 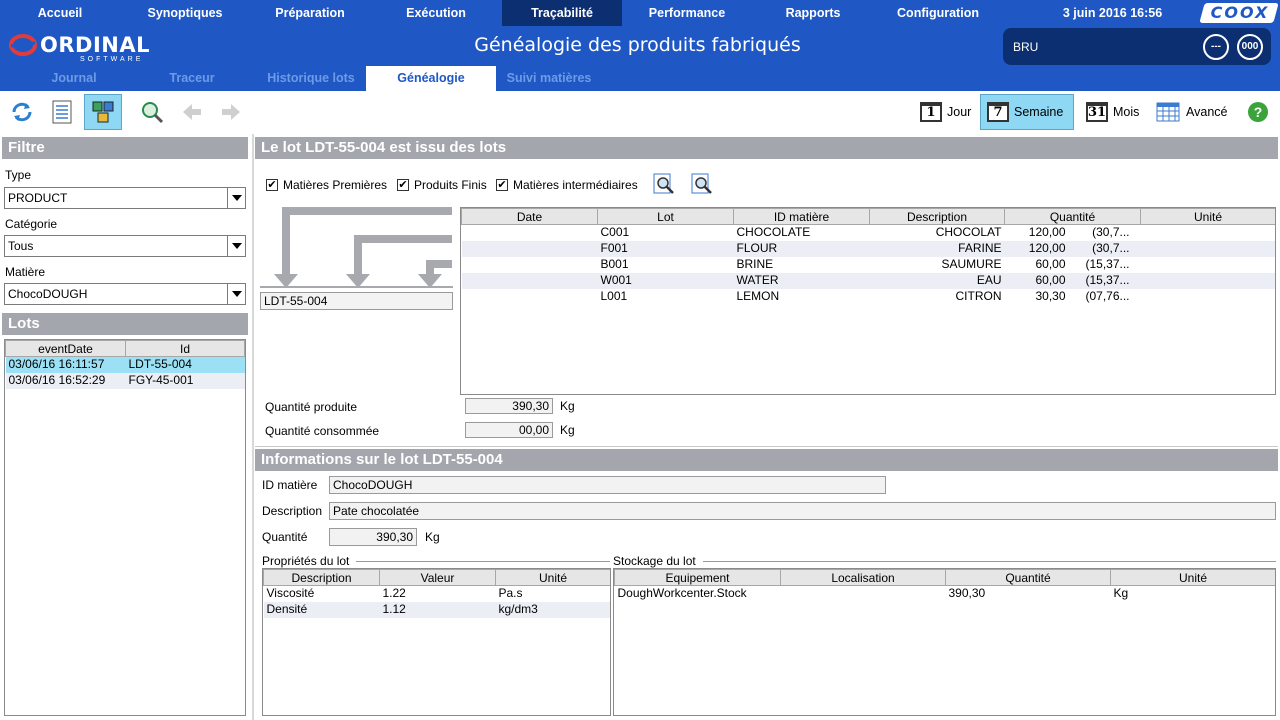 I want to click on tab-journal: Journal, so click(x=74, y=78).